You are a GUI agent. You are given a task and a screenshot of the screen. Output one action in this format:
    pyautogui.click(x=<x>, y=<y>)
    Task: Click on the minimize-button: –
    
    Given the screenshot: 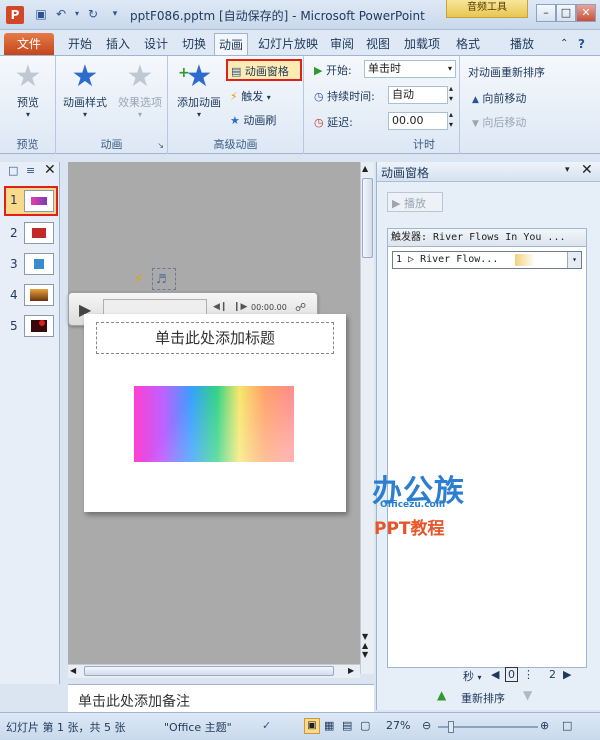 What is the action you would take?
    pyautogui.click(x=546, y=13)
    